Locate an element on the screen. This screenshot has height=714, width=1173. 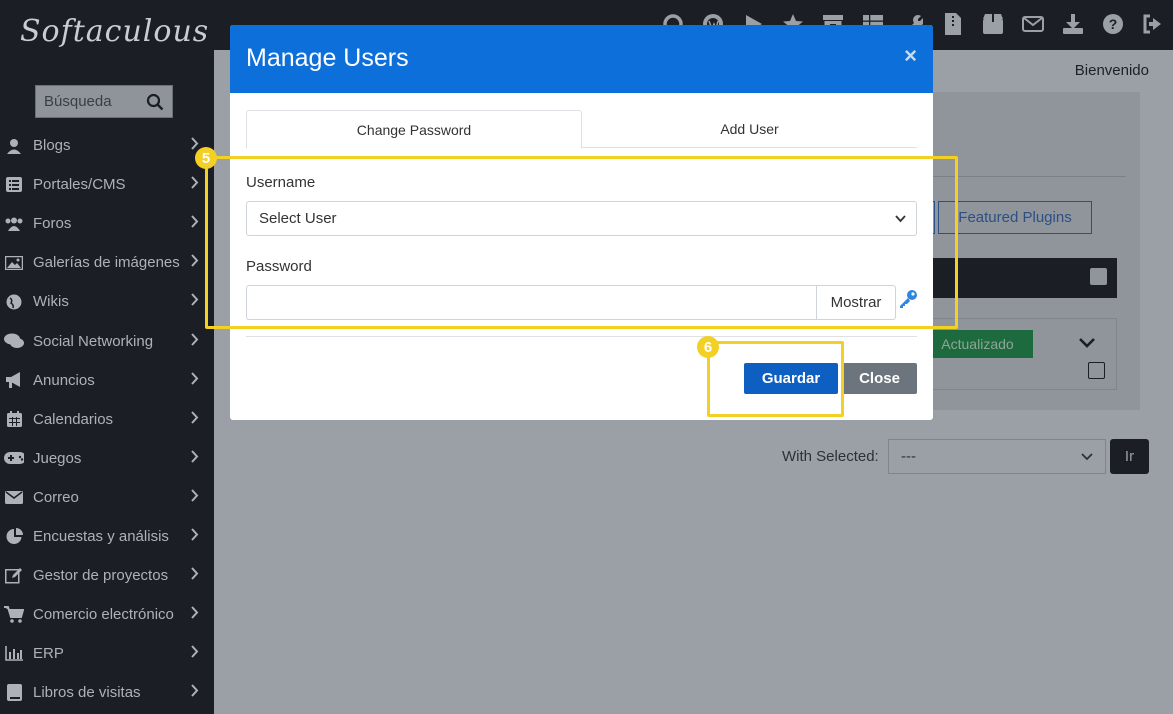
calendar-icon is located at coordinates (14, 419).